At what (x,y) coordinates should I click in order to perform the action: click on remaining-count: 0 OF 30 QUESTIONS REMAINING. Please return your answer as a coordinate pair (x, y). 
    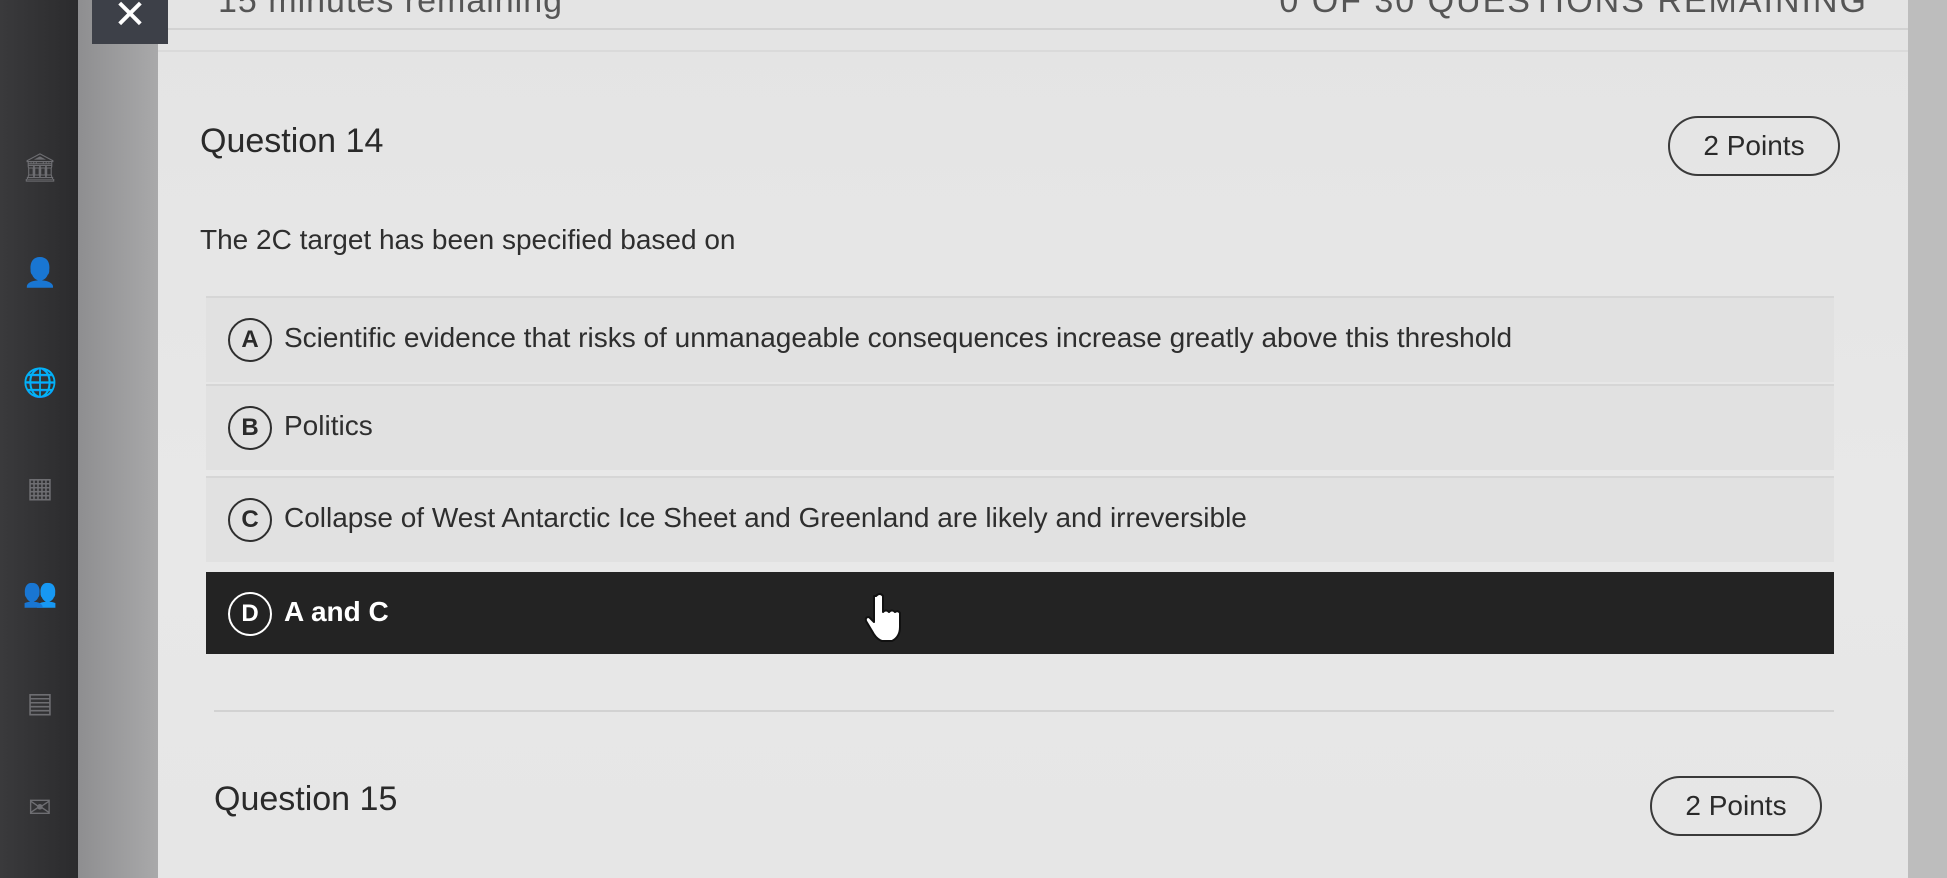
    Looking at the image, I should click on (1573, 10).